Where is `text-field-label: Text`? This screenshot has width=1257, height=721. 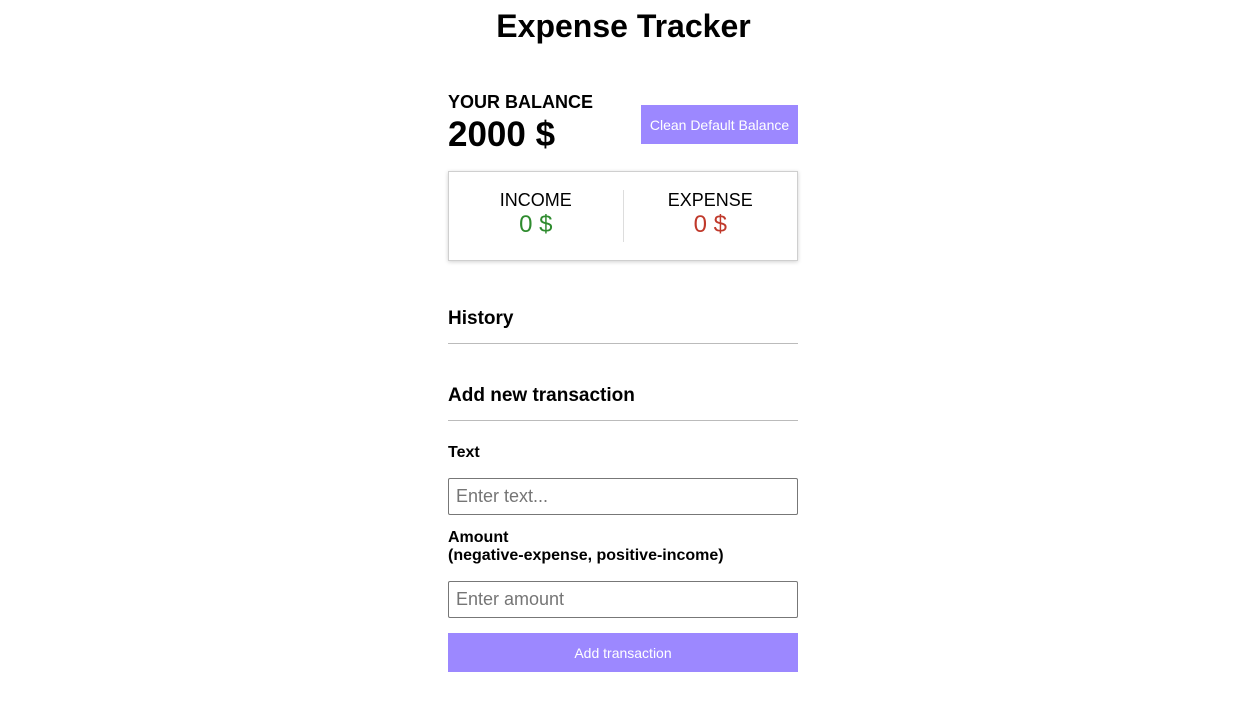
text-field-label: Text is located at coordinates (464, 452).